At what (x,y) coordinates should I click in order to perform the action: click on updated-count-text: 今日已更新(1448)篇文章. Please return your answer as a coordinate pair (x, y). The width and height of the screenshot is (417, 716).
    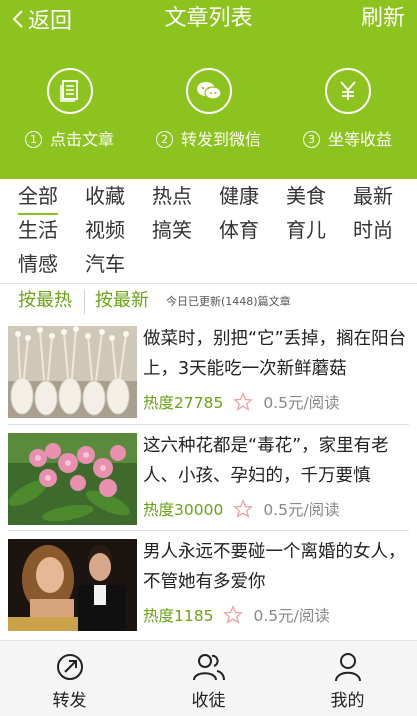
    Looking at the image, I should click on (228, 301).